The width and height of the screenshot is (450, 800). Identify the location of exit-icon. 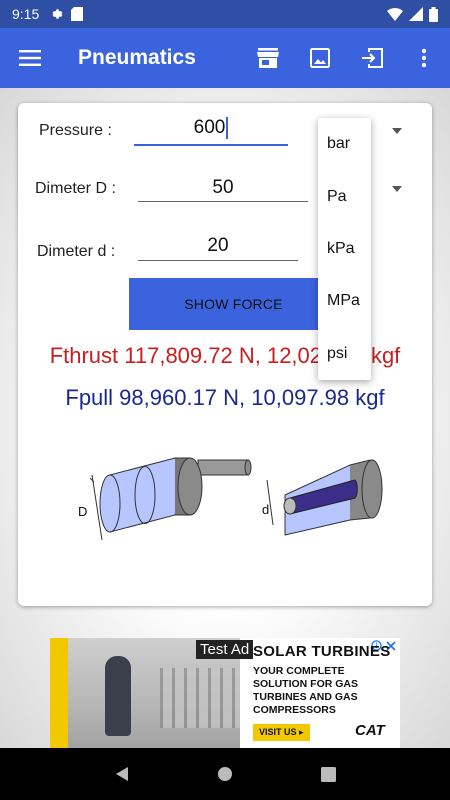
(372, 58).